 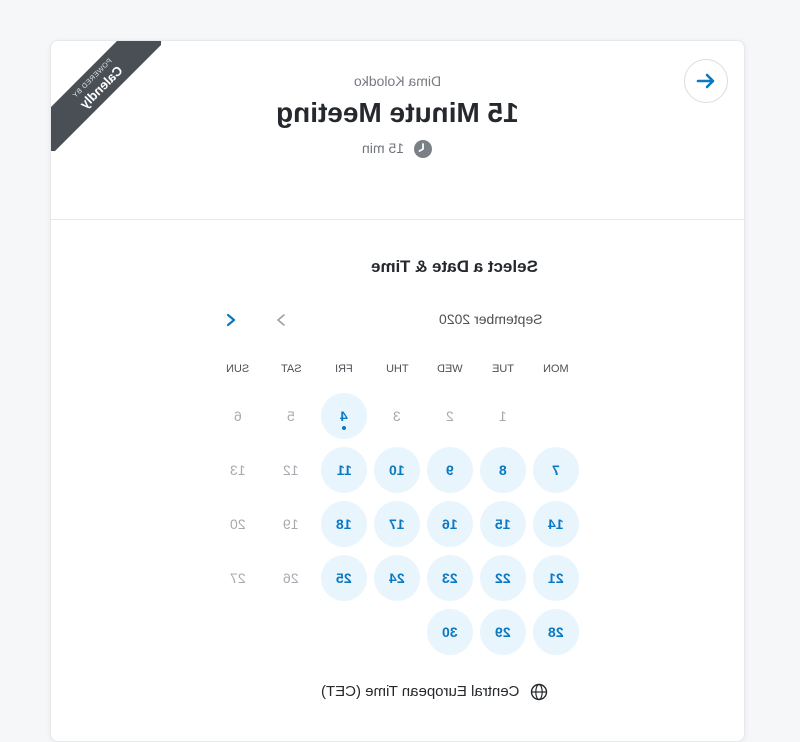 What do you see at coordinates (491, 319) in the screenshot?
I see `current-month: September 2020` at bounding box center [491, 319].